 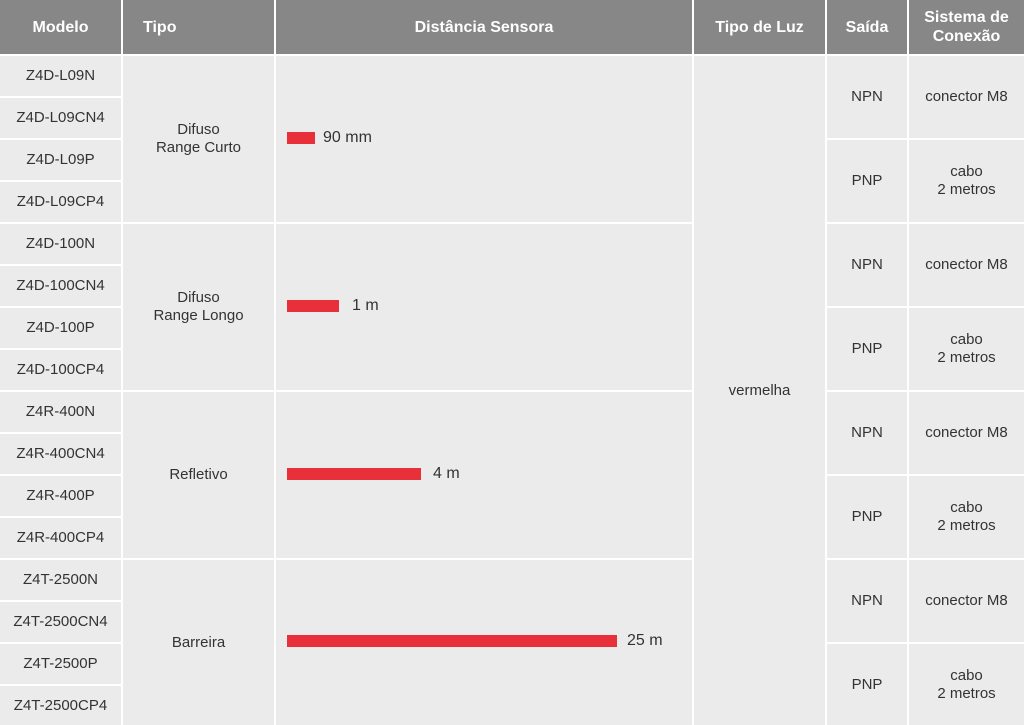 I want to click on header-tipo-luz: Tipo de Luz, so click(x=759, y=27).